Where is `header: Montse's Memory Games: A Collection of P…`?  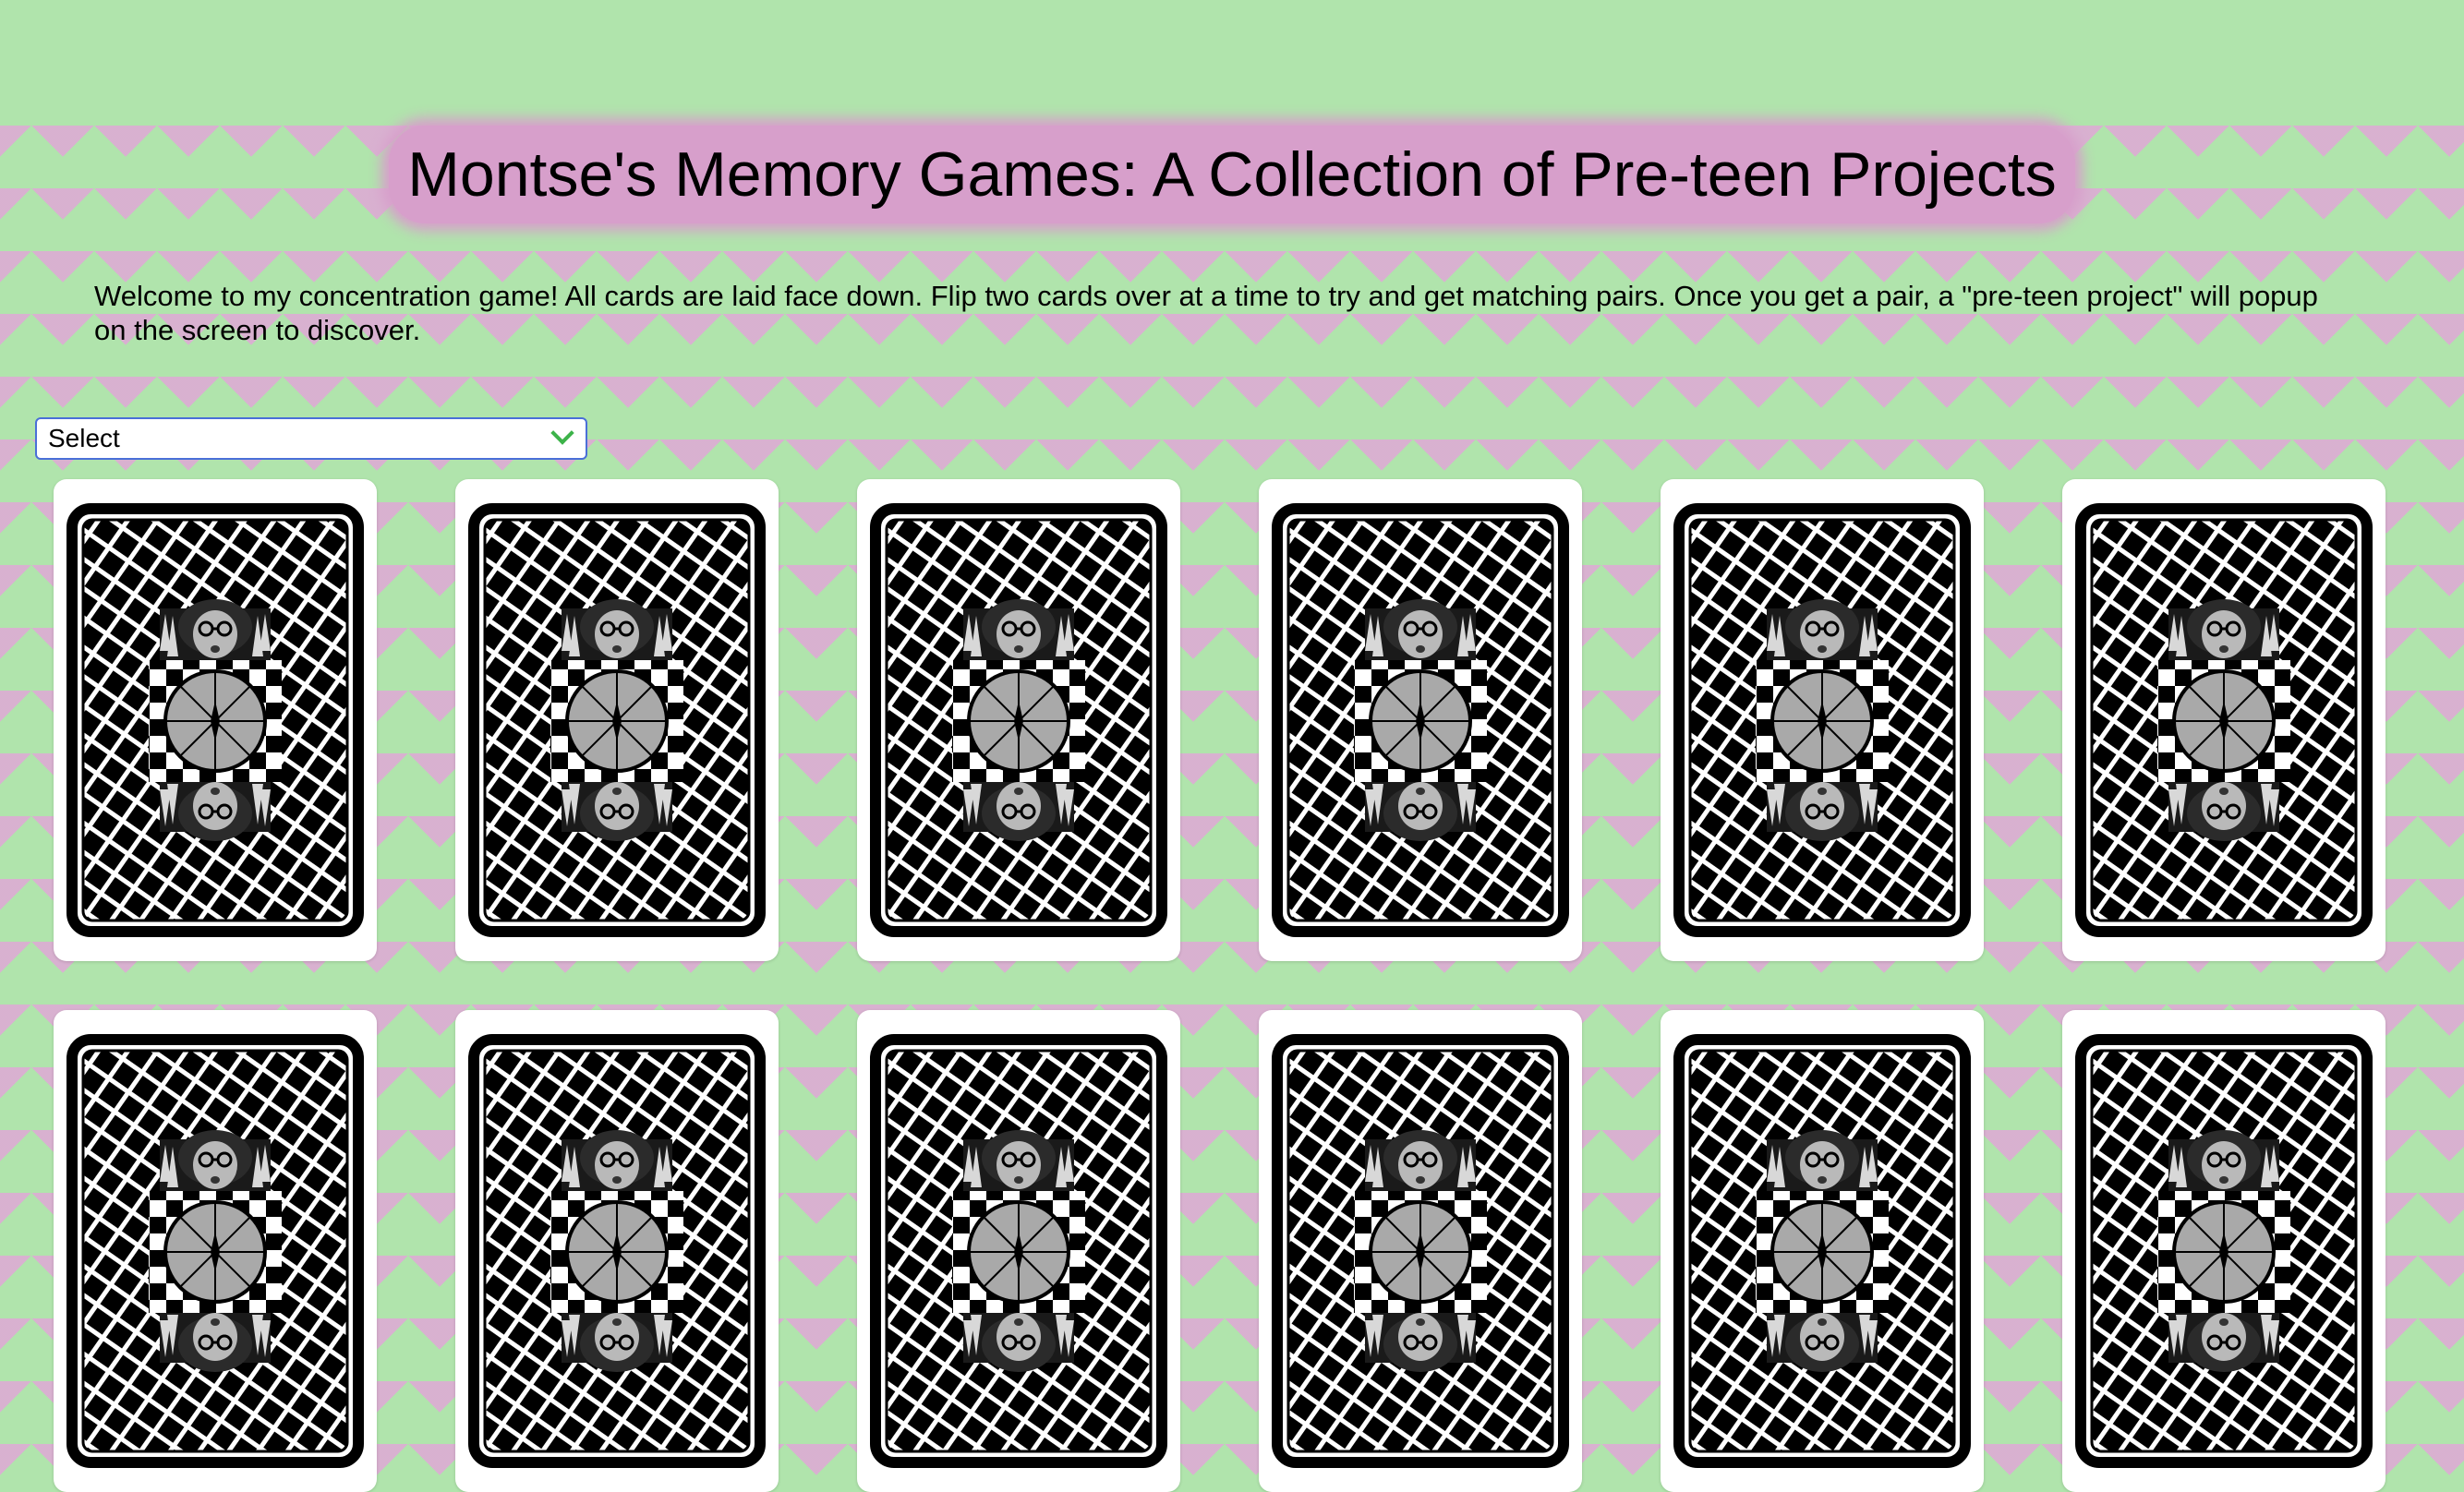 header: Montse's Memory Games: A Collection of P… is located at coordinates (1232, 175).